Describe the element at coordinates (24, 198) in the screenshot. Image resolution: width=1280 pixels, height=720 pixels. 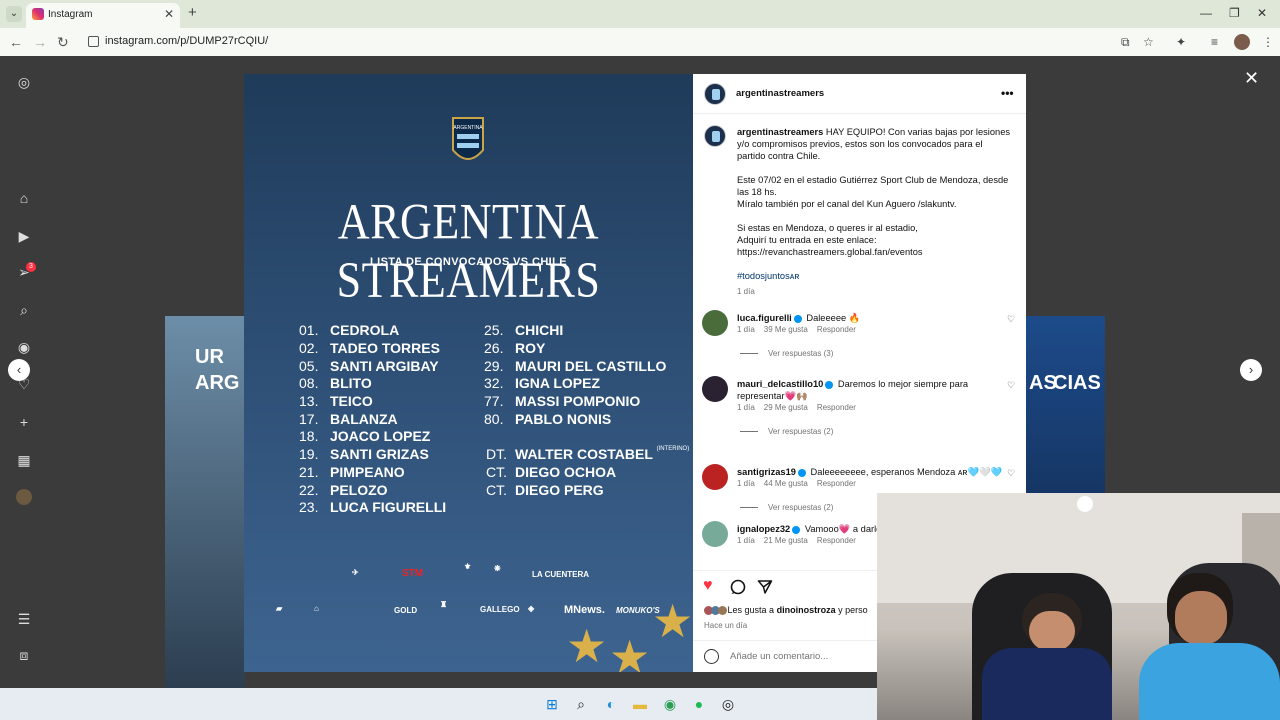
I see `home-icon: ⌂` at that location.